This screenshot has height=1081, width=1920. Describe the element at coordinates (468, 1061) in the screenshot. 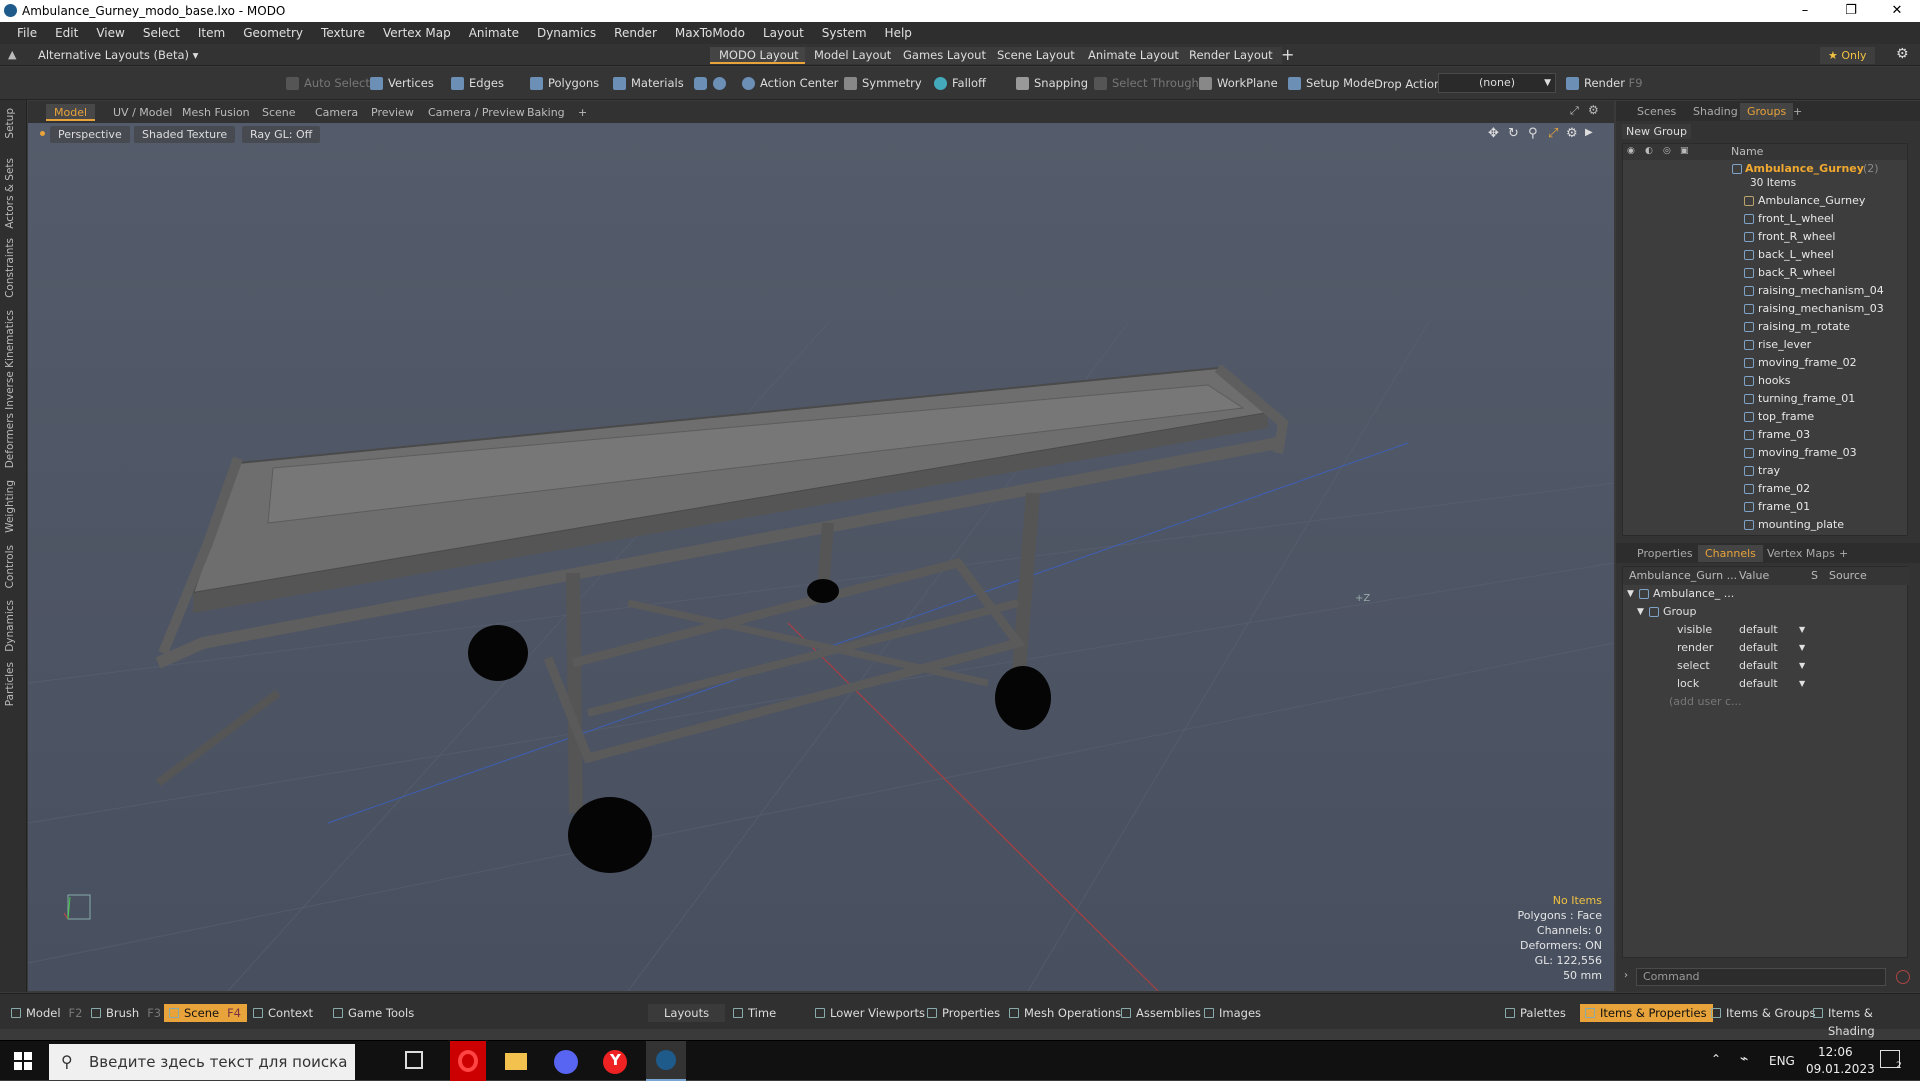

I see `opera-icon` at that location.